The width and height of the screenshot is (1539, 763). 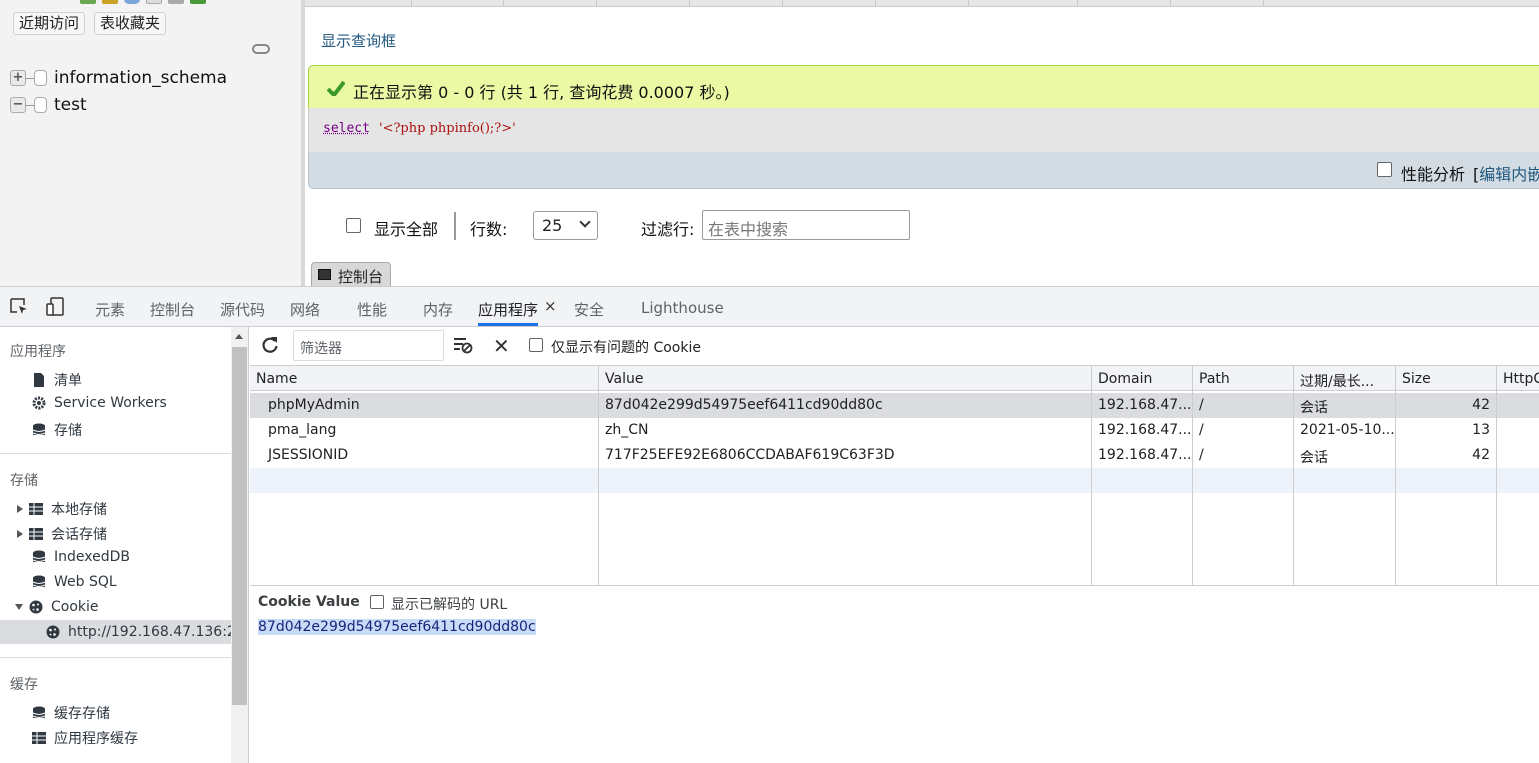 What do you see at coordinates (79, 510) in the screenshot?
I see `sidebar-item-label: 本地存储` at bounding box center [79, 510].